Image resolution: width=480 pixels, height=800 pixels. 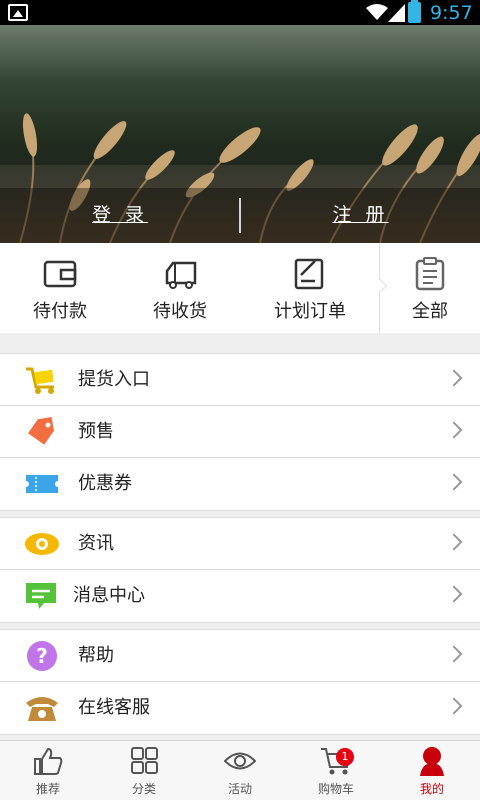 What do you see at coordinates (60, 274) in the screenshot?
I see `wallet-icon` at bounding box center [60, 274].